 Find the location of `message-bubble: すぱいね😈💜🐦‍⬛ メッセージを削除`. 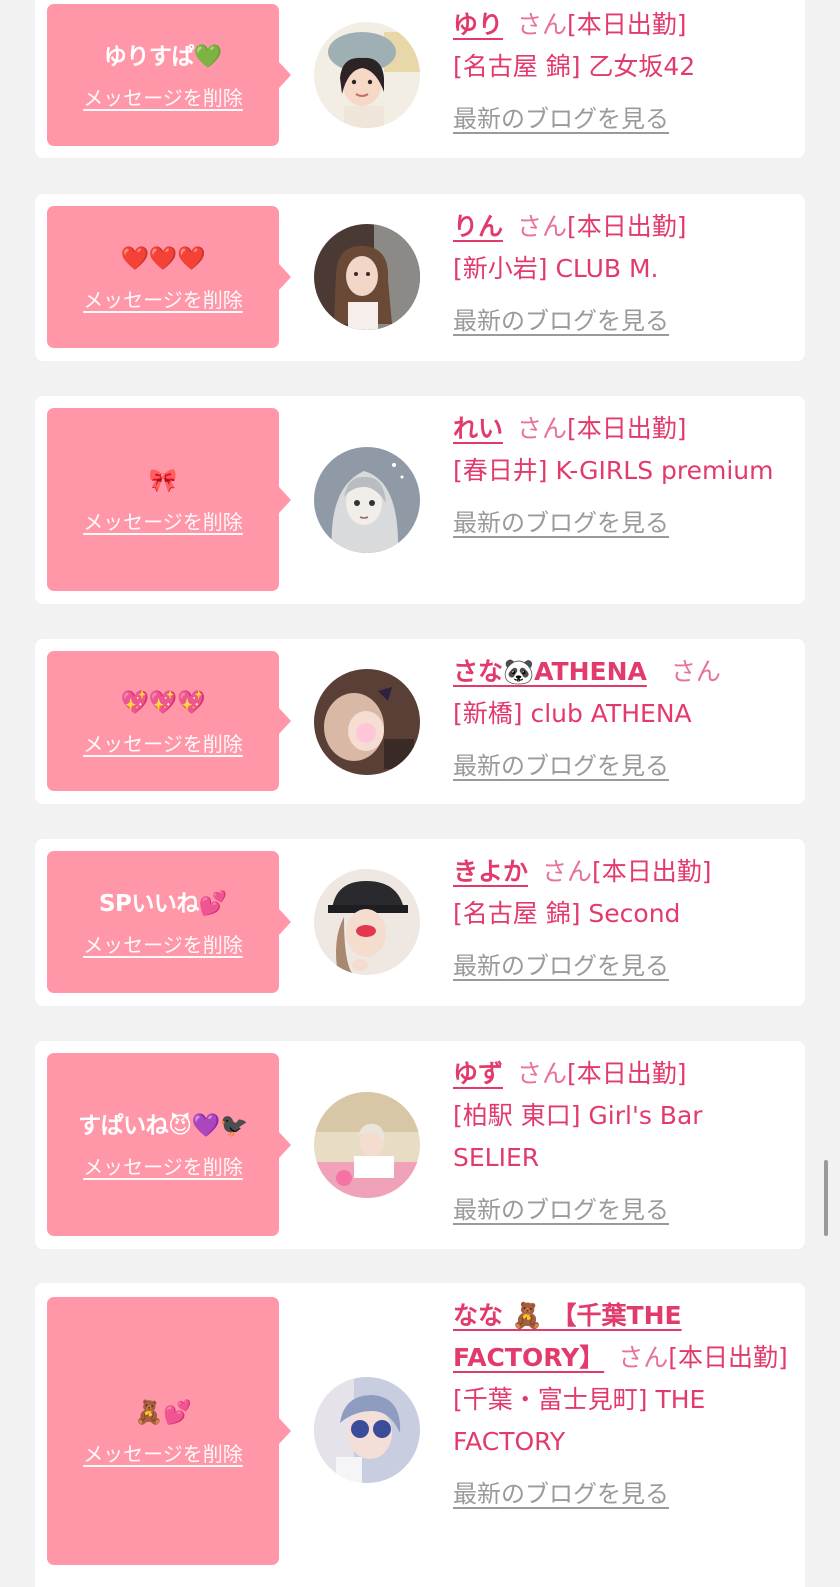

message-bubble: すぱいね😈💜🐦‍⬛ メッセージを削除 is located at coordinates (169, 1144).